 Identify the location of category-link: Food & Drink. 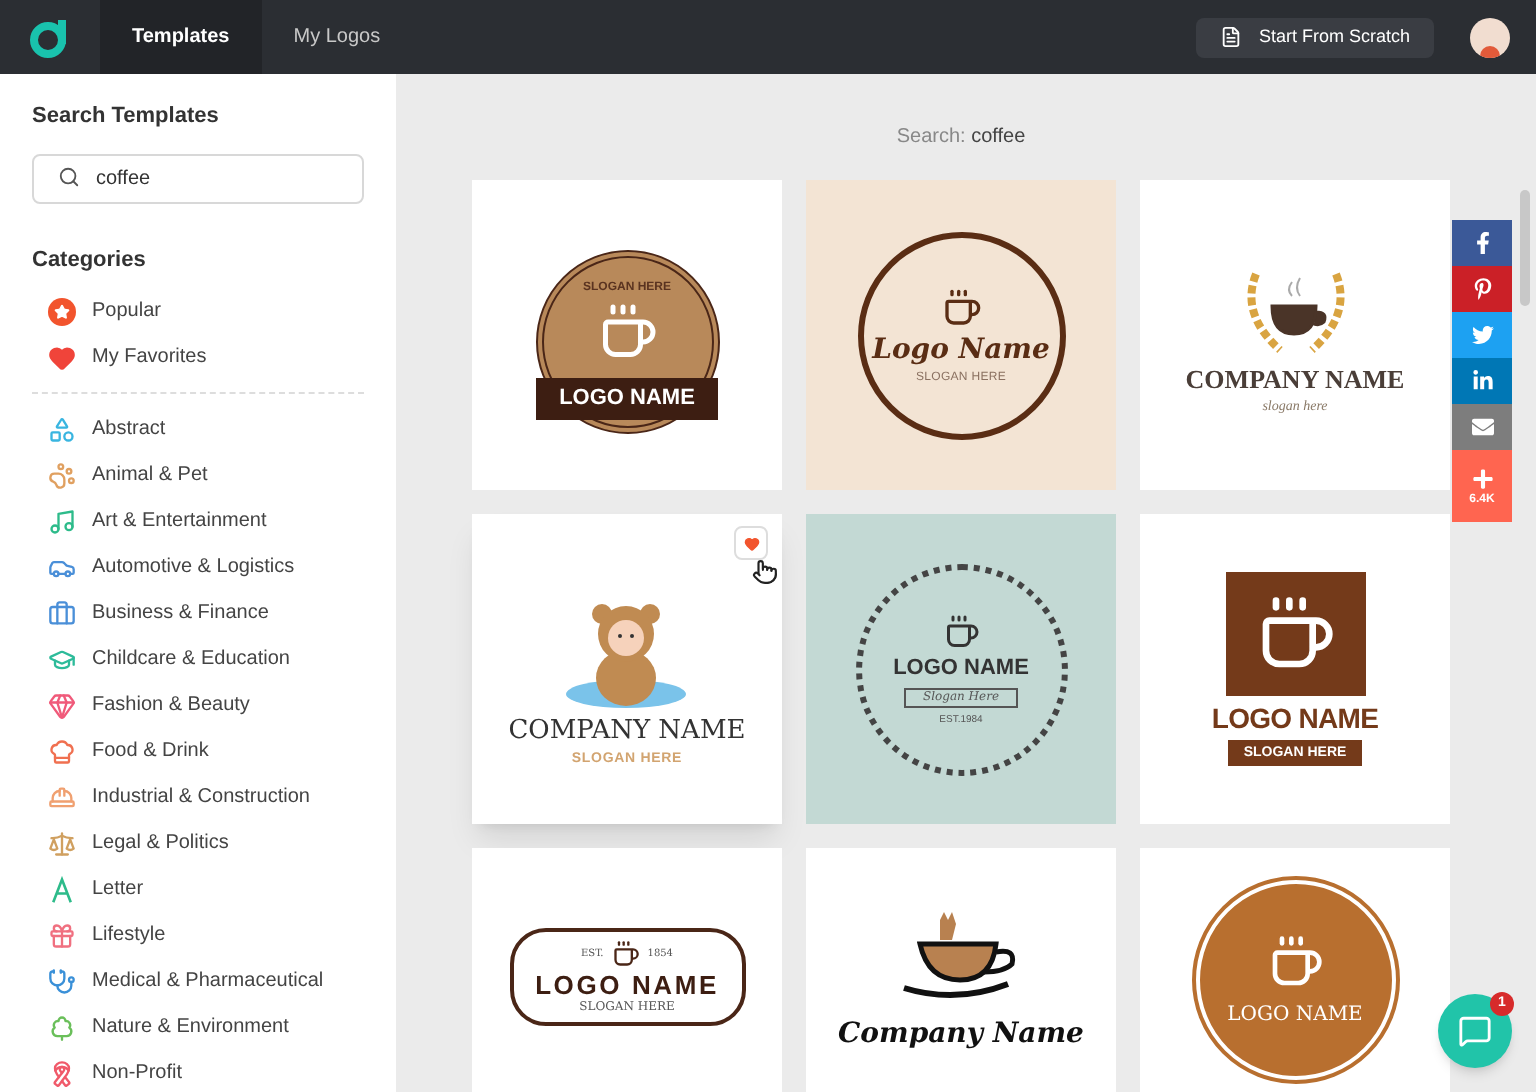
(198, 751).